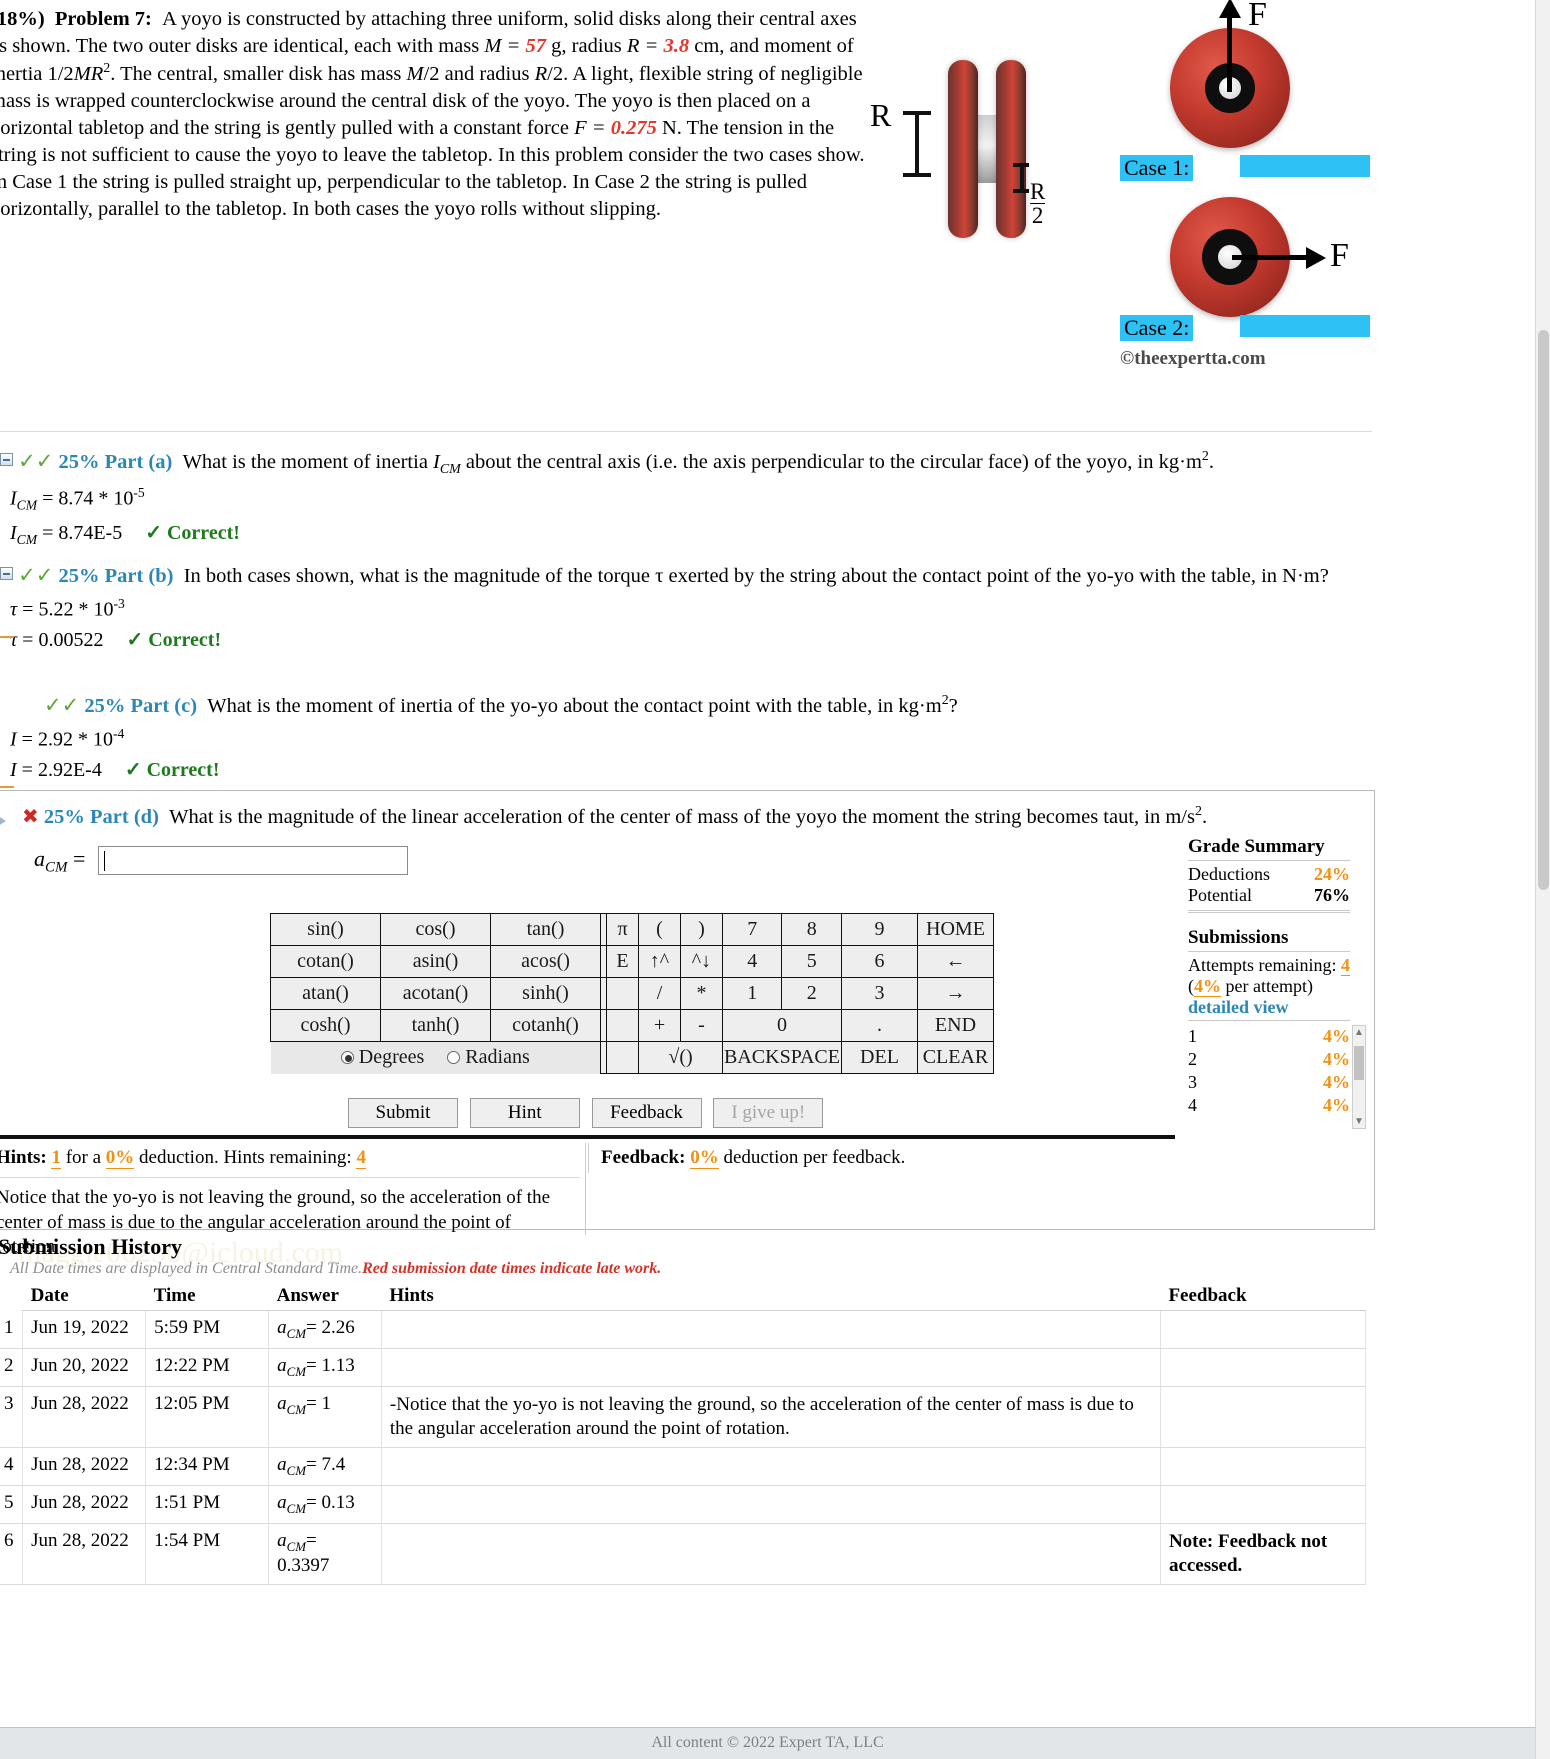 This screenshot has width=1550, height=1759. What do you see at coordinates (1269, 1007) in the screenshot?
I see `detailed-view-link: detailed view` at bounding box center [1269, 1007].